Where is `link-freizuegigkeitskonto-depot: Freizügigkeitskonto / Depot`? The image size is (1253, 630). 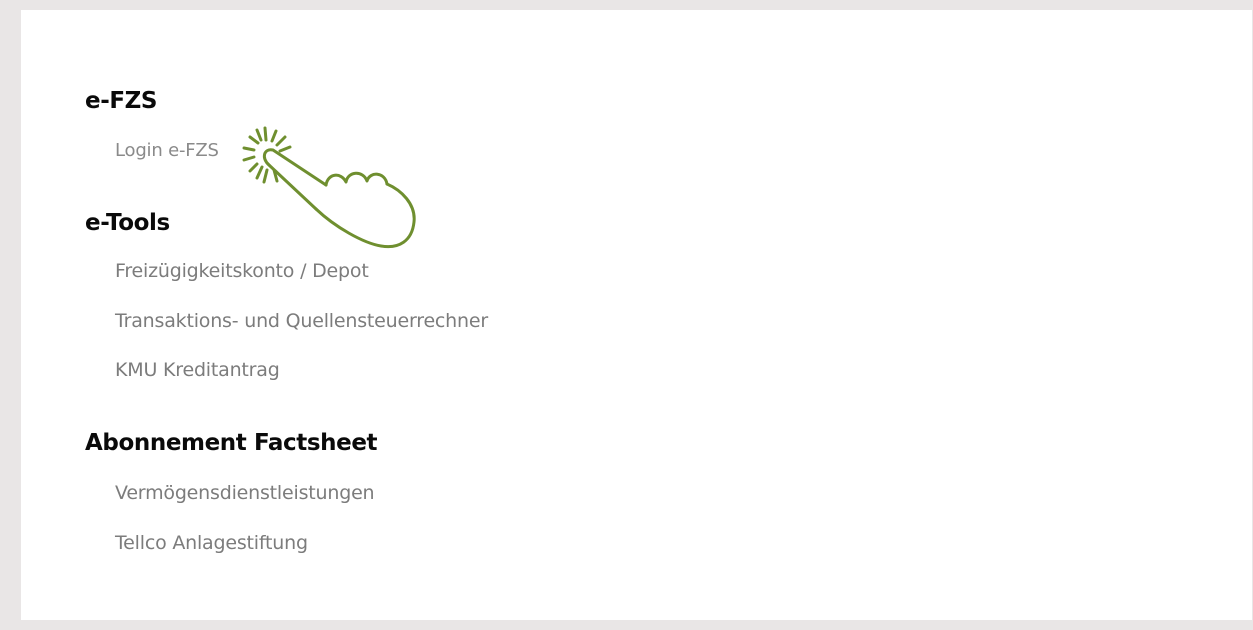
link-freizuegigkeitskonto-depot: Freizügigkeitskonto / Depot is located at coordinates (242, 271).